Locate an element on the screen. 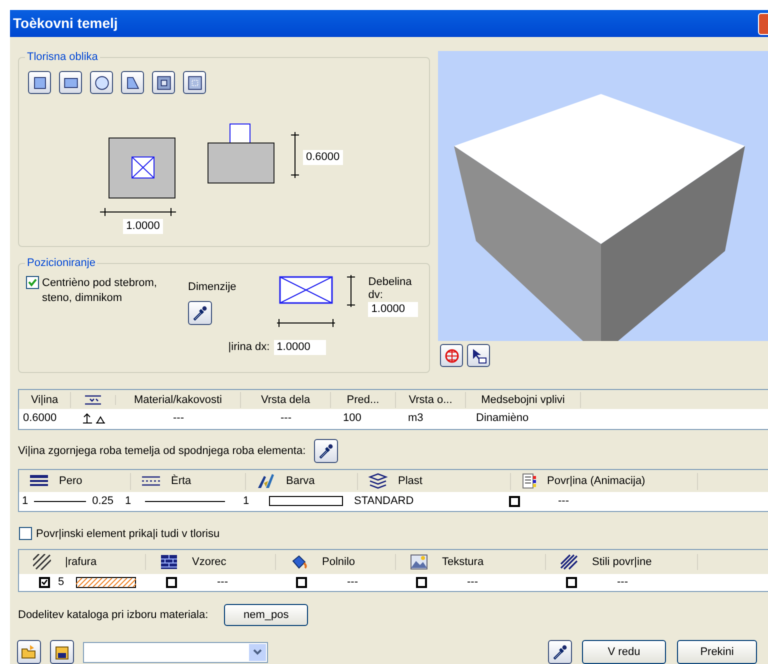  layer-value: STANDARD is located at coordinates (384, 502).